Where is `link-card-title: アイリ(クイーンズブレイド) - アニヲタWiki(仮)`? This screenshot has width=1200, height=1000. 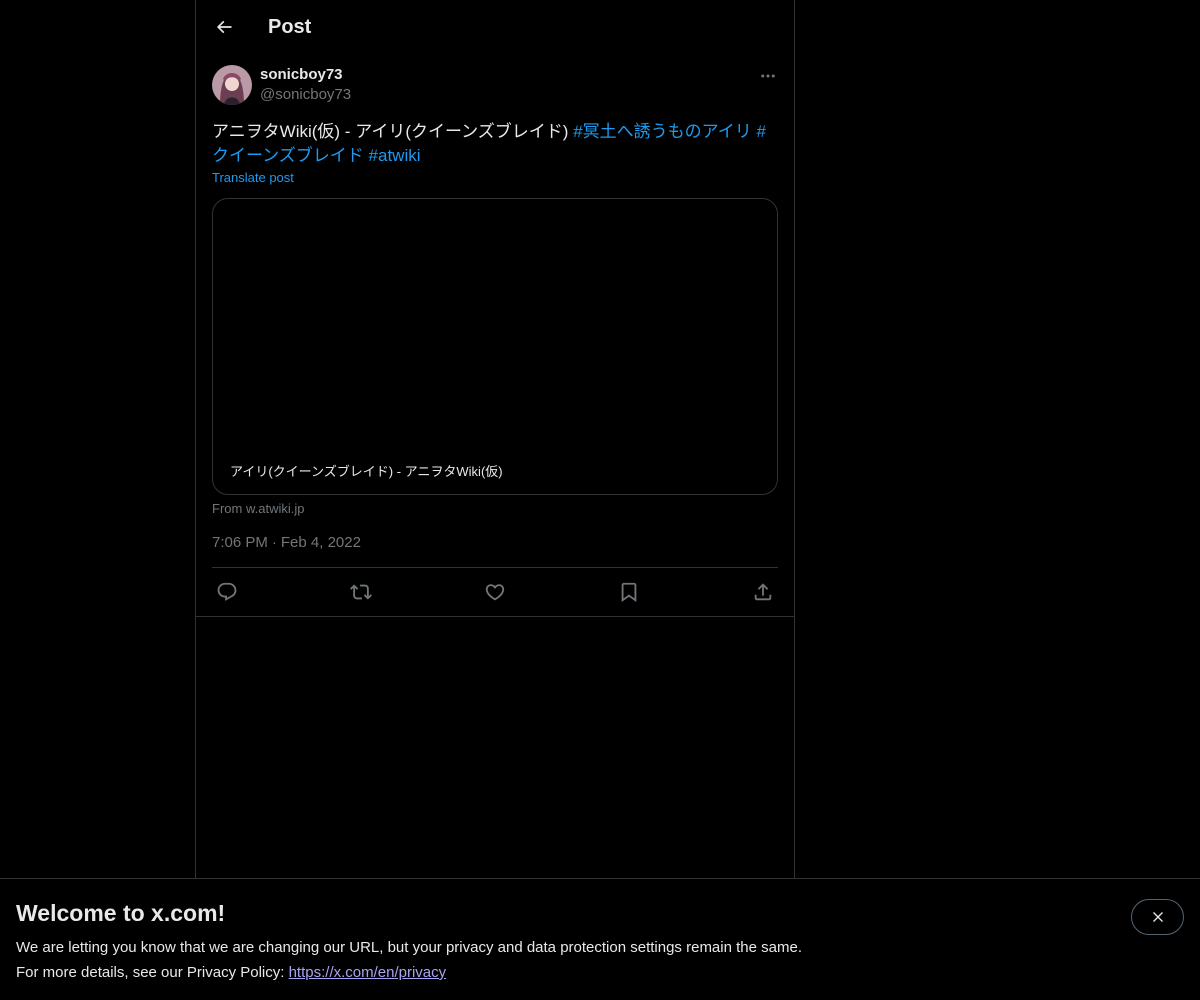
link-card-title: アイリ(クイーンズブレイド) - アニヲタWiki(仮) is located at coordinates (366, 470).